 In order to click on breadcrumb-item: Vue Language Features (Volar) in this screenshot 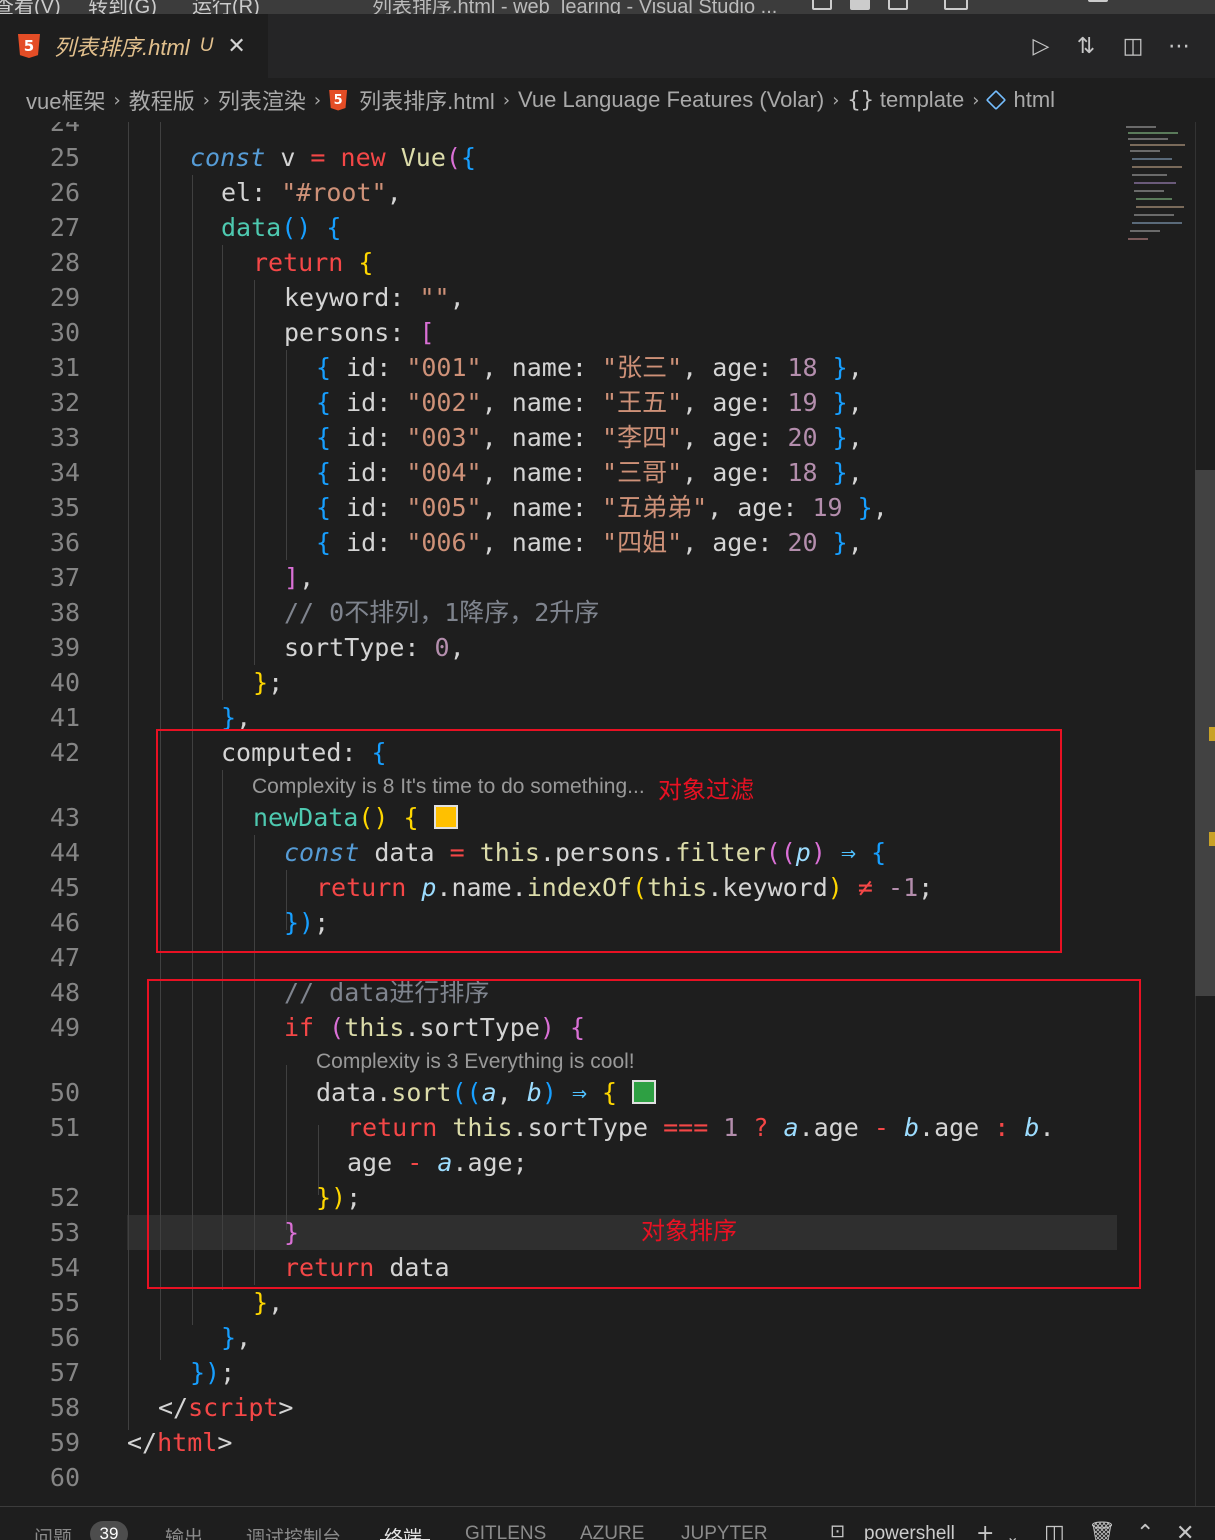, I will do `click(671, 100)`.